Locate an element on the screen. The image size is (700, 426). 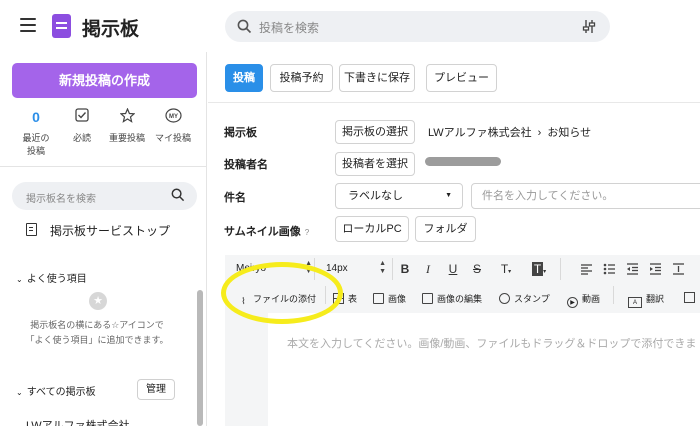
board-search-placeholder: 掲示板名を検索 is located at coordinates (61, 199).